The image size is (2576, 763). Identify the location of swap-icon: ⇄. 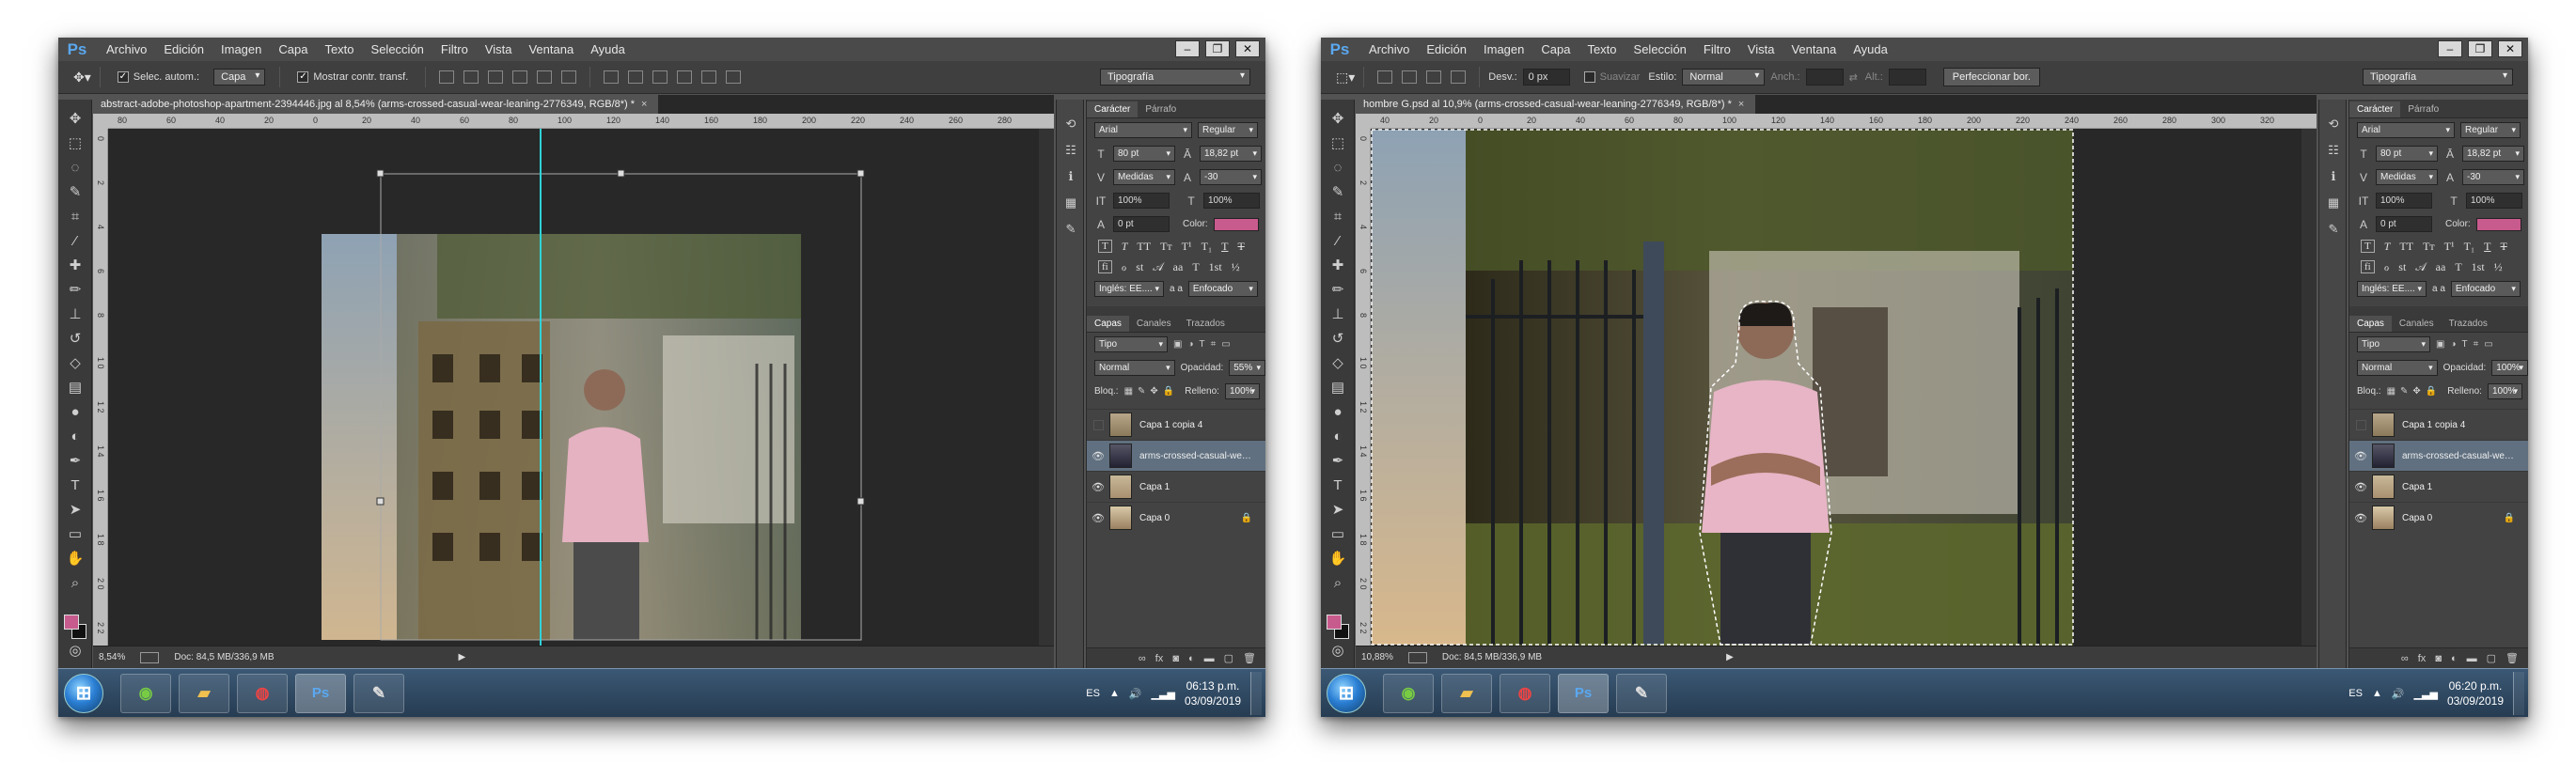
(1854, 78).